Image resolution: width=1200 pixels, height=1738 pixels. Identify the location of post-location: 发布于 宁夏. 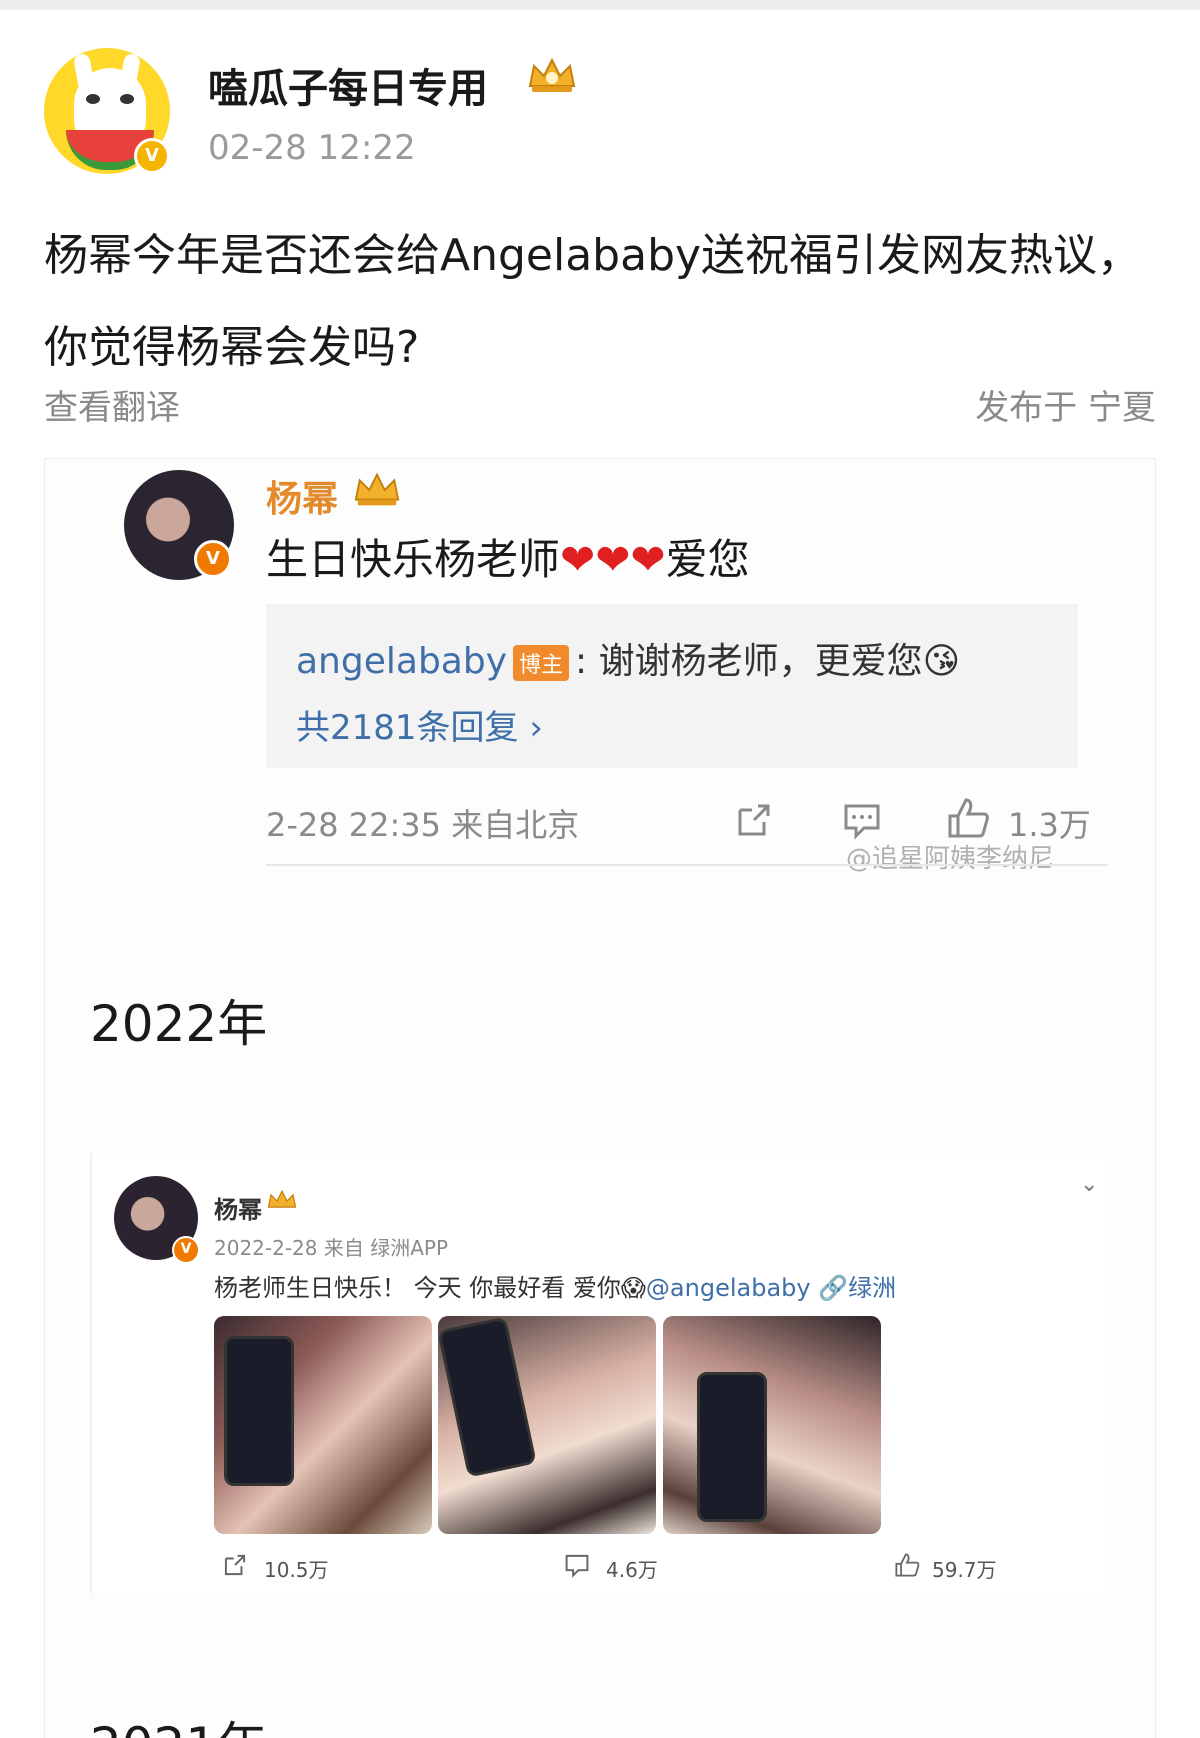
(1065, 408).